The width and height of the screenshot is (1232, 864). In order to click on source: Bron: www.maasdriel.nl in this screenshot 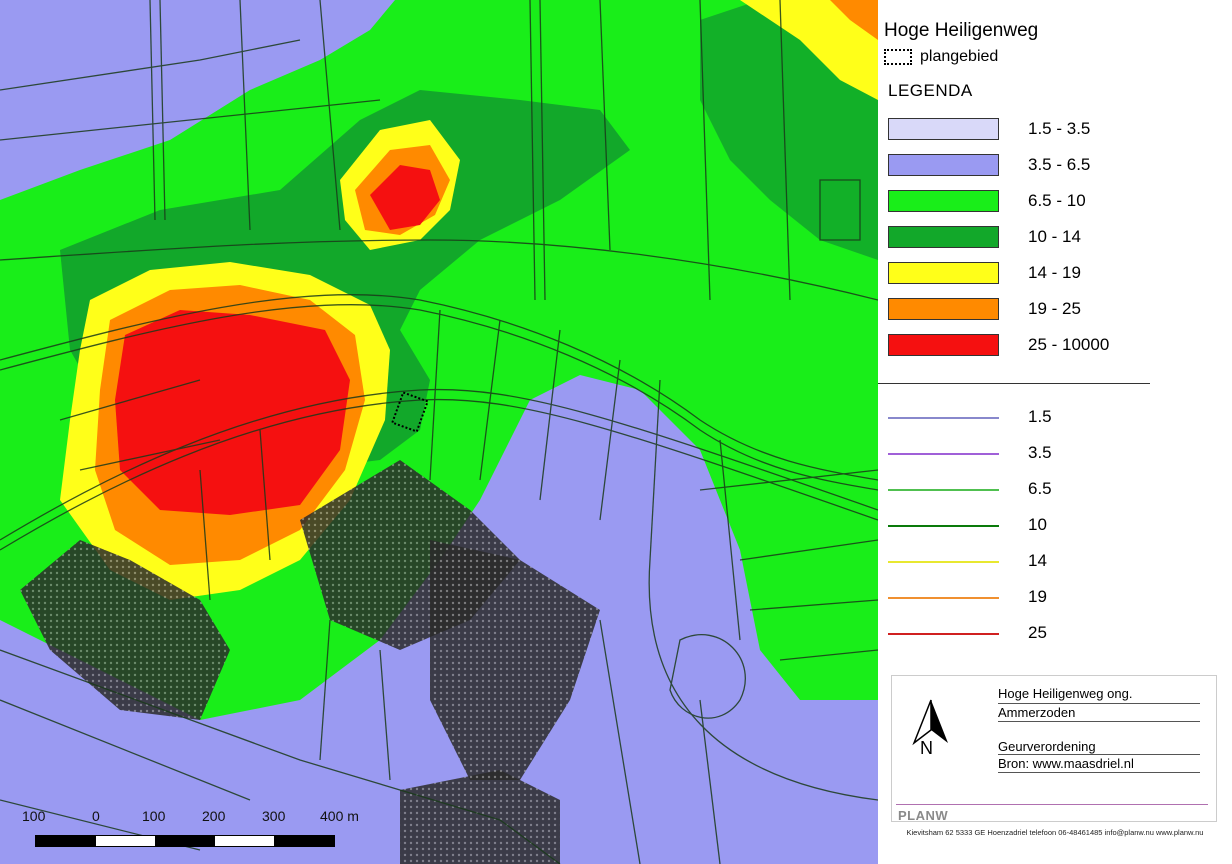, I will do `click(1066, 763)`.